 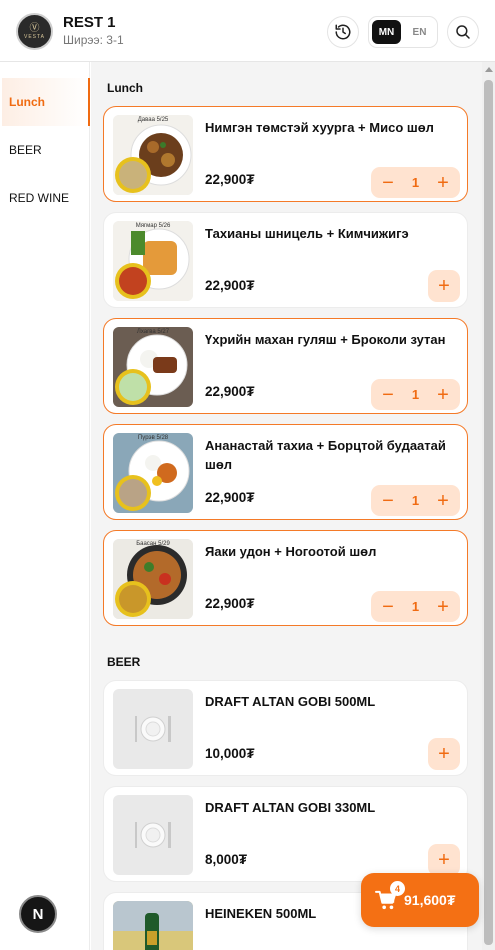 I want to click on cart-count-badge: 4, so click(x=397, y=888).